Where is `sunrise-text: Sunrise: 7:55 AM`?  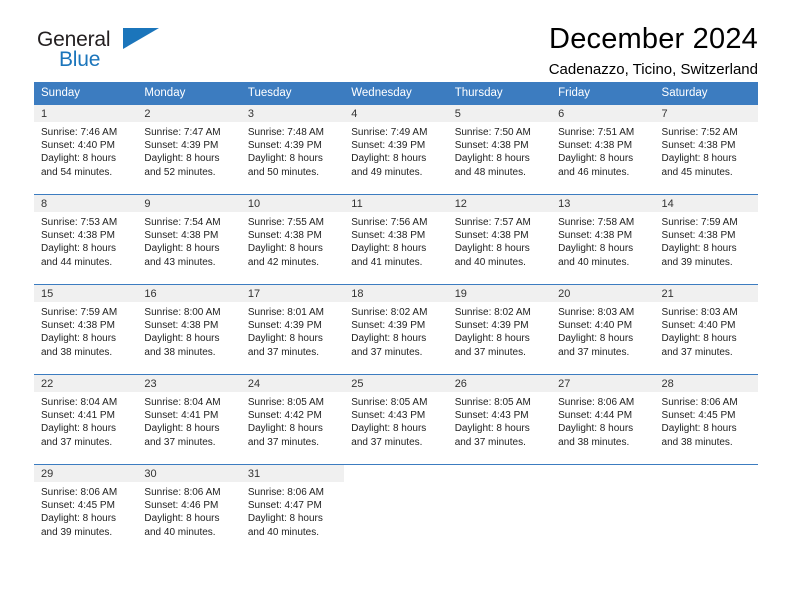
sunrise-text: Sunrise: 7:55 AM is located at coordinates (285, 222).